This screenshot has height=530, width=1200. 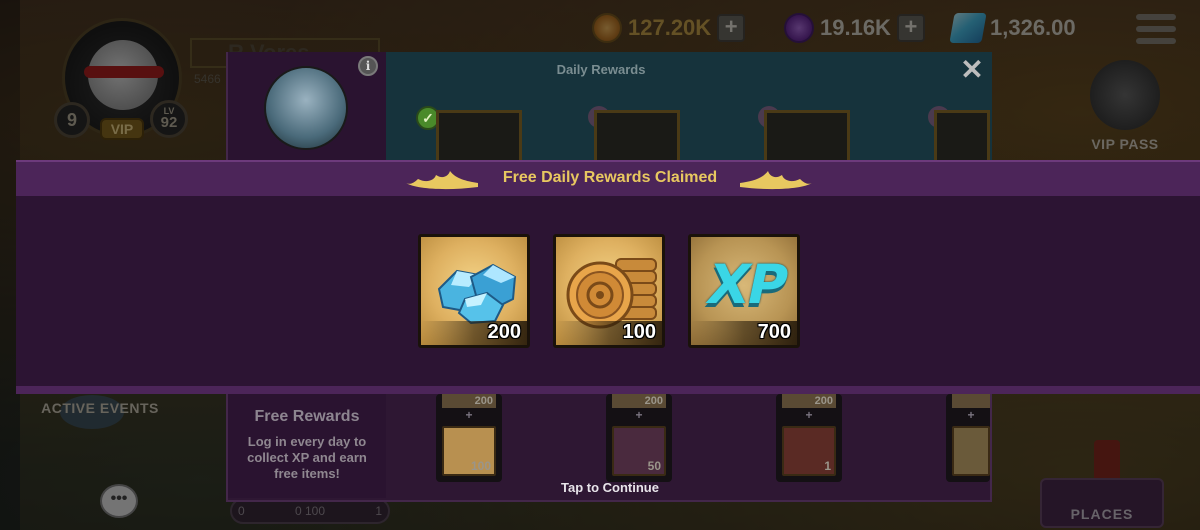 I want to click on reward-column-4: +, so click(x=968, y=438).